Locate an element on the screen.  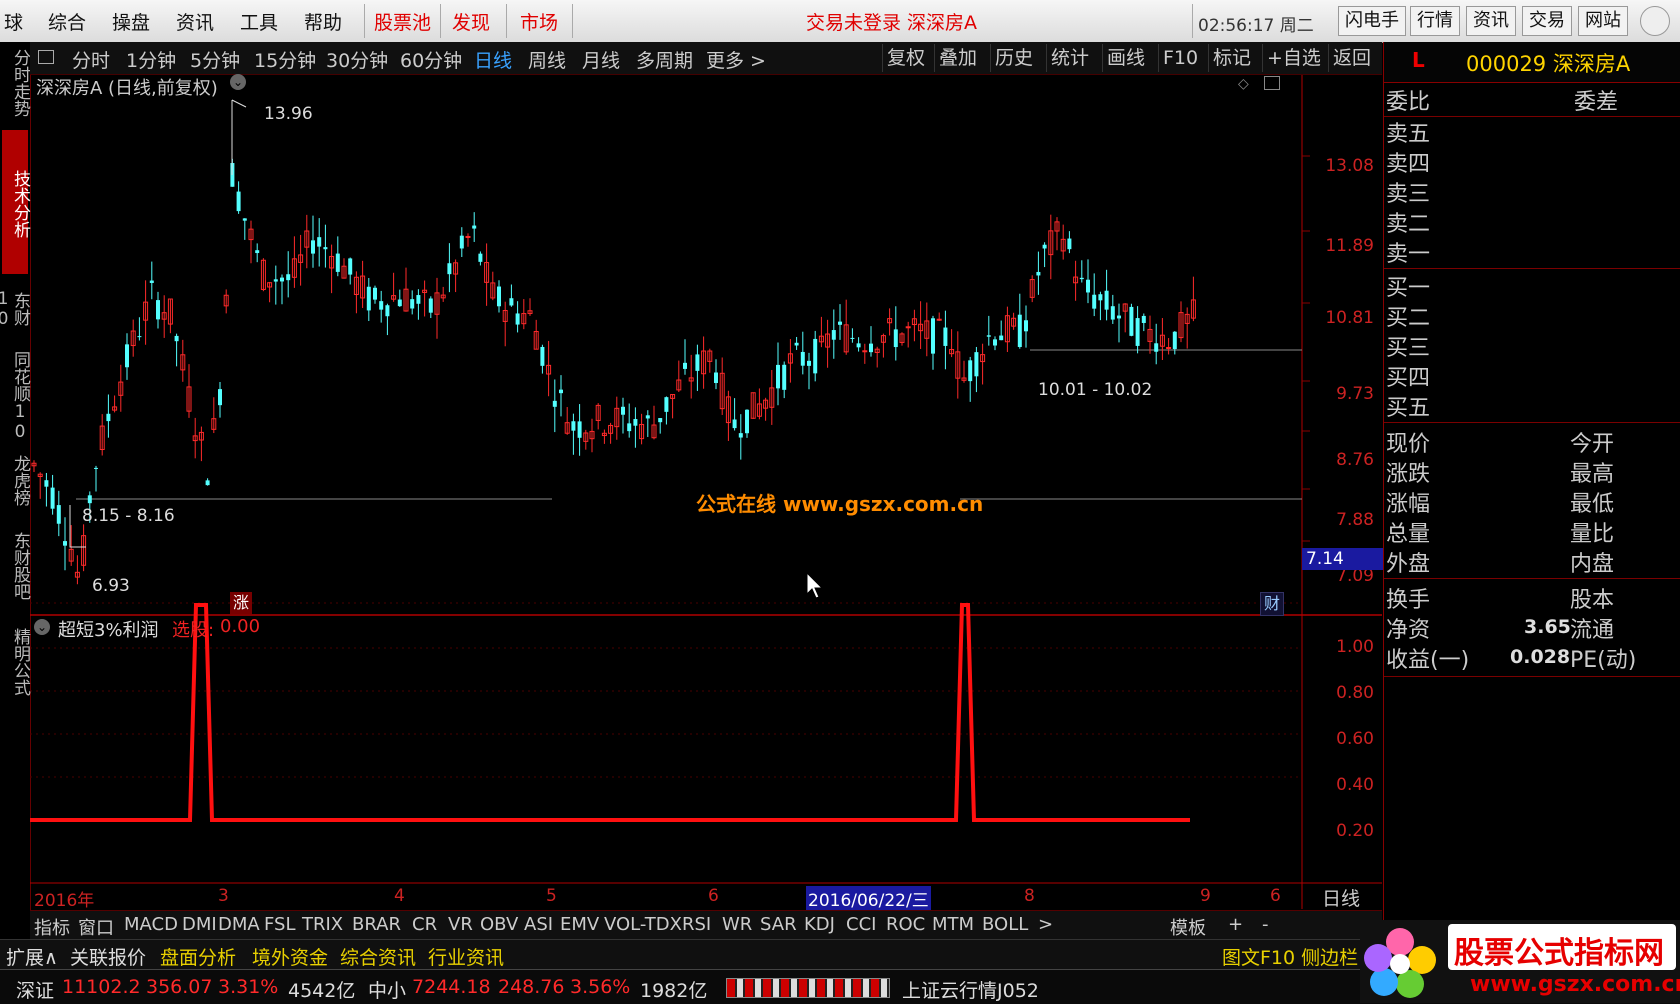
tab-guba: 东财股吧 is located at coordinates (16, 566).